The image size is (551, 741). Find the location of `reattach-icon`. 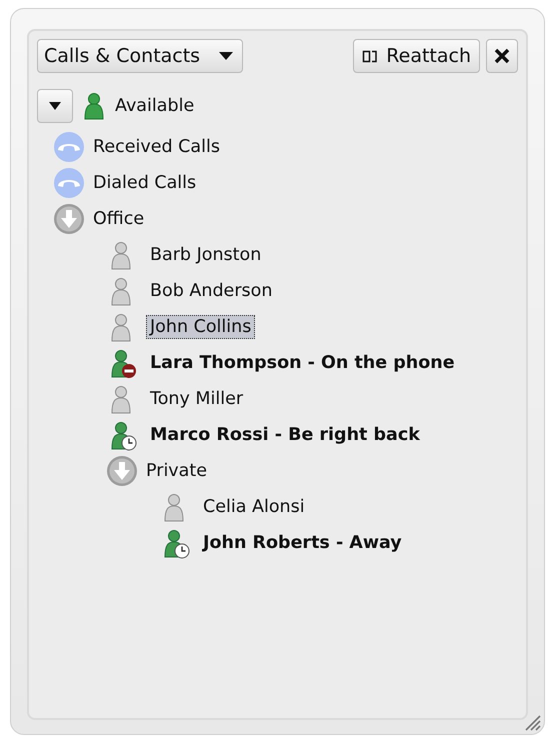

reattach-icon is located at coordinates (370, 56).